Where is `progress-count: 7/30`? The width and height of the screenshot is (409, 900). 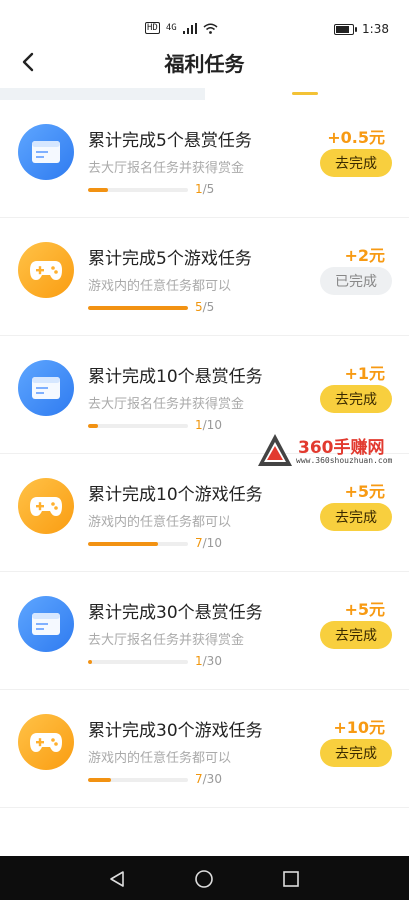
progress-count: 7/30 is located at coordinates (208, 779).